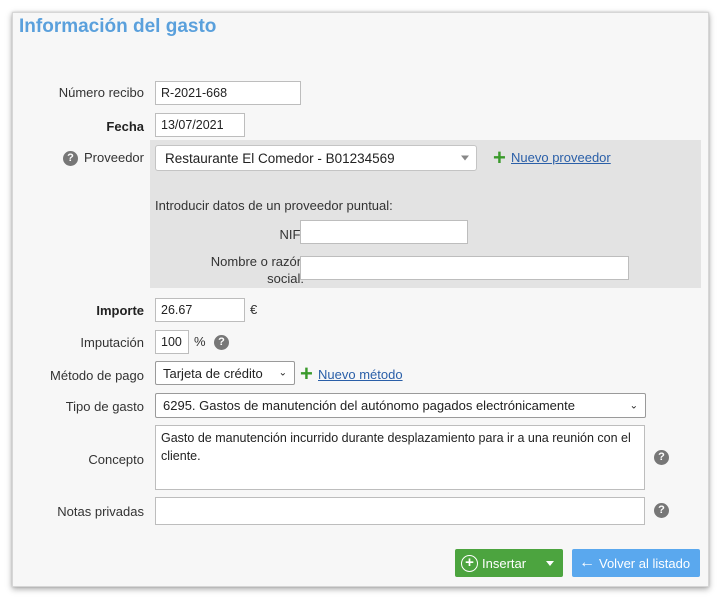  Describe the element at coordinates (228, 93) in the screenshot. I see `receipt-number-input` at that location.